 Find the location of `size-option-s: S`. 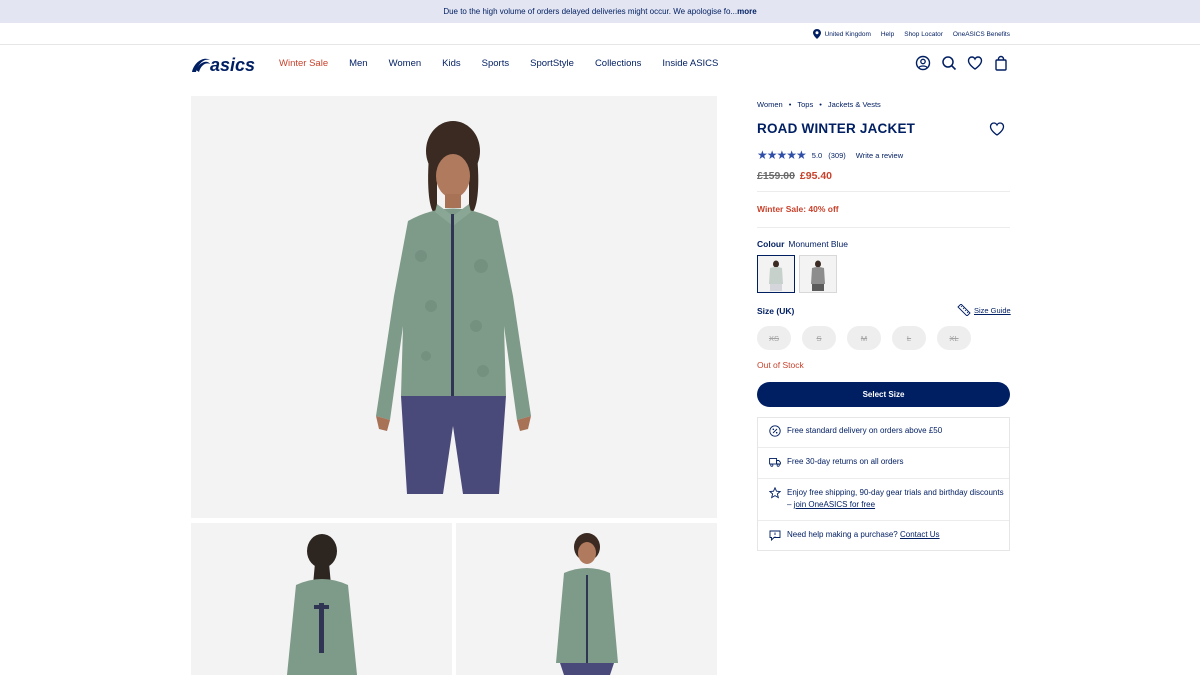

size-option-s: S is located at coordinates (819, 338).